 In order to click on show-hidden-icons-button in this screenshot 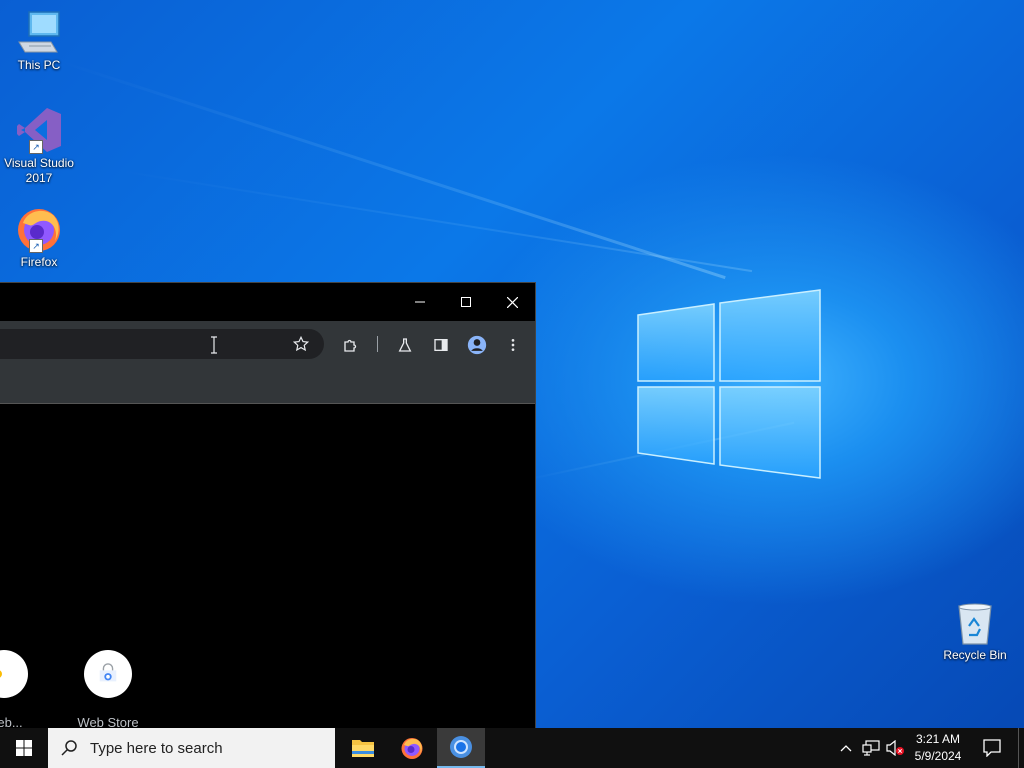, I will do `click(846, 748)`.